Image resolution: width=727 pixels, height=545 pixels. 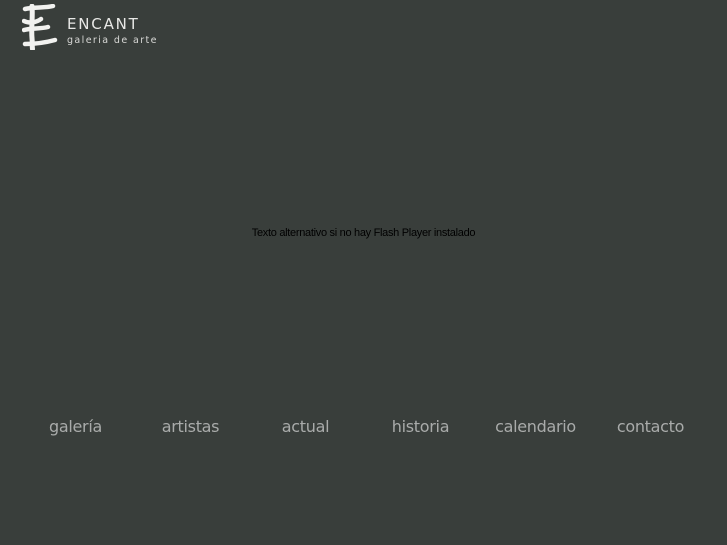 What do you see at coordinates (535, 426) in the screenshot?
I see `nav-item-calendario: calendario` at bounding box center [535, 426].